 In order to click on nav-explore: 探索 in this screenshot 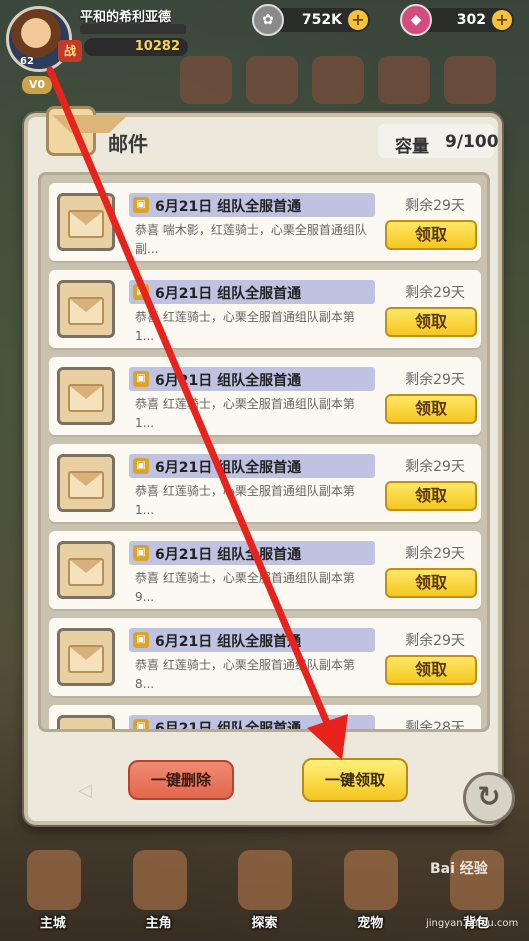, I will do `click(264, 890)`.